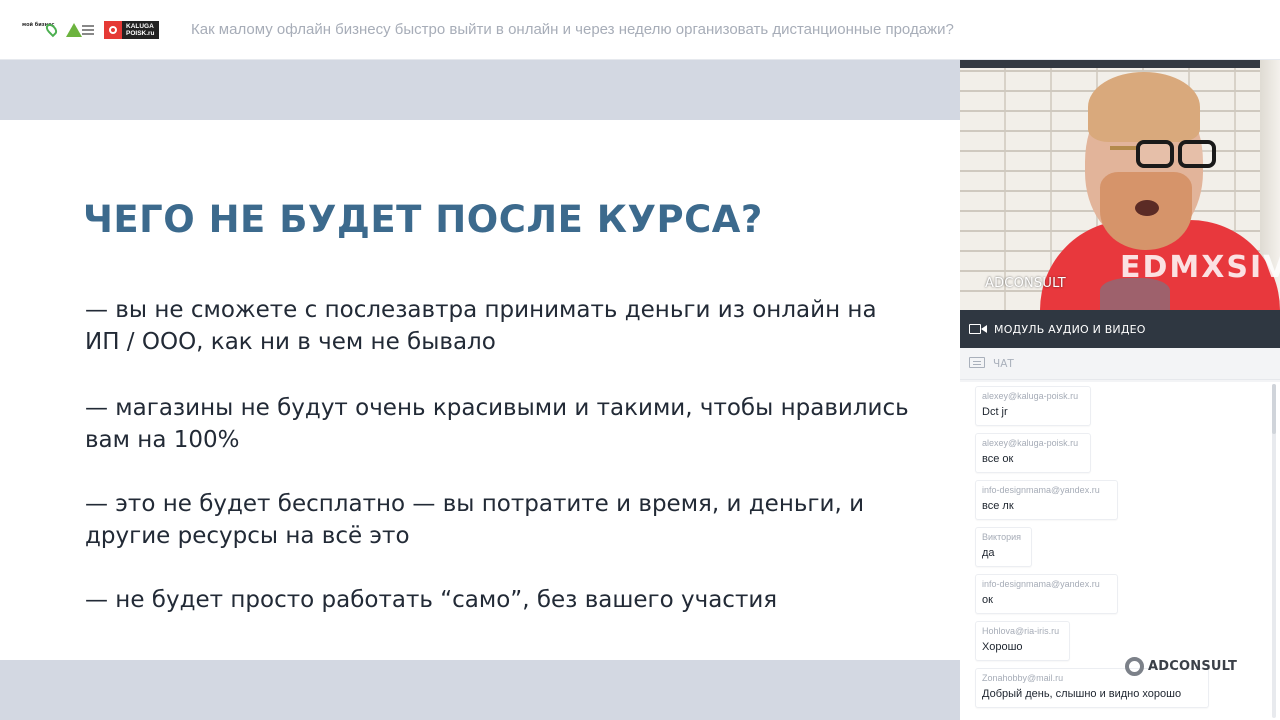 Image resolution: width=1280 pixels, height=720 pixels. Describe the element at coordinates (51, 29) in the screenshot. I see `location-pin-icon` at that location.